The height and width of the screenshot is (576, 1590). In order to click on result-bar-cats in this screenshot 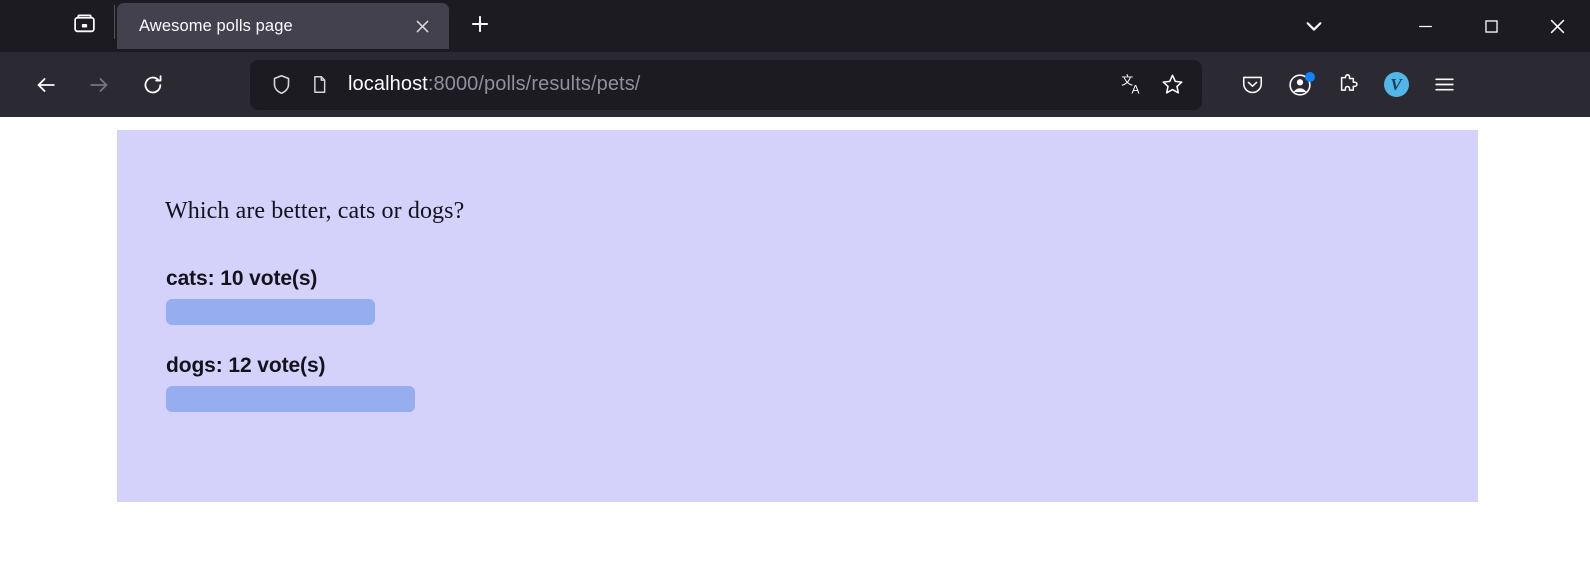, I will do `click(270, 312)`.